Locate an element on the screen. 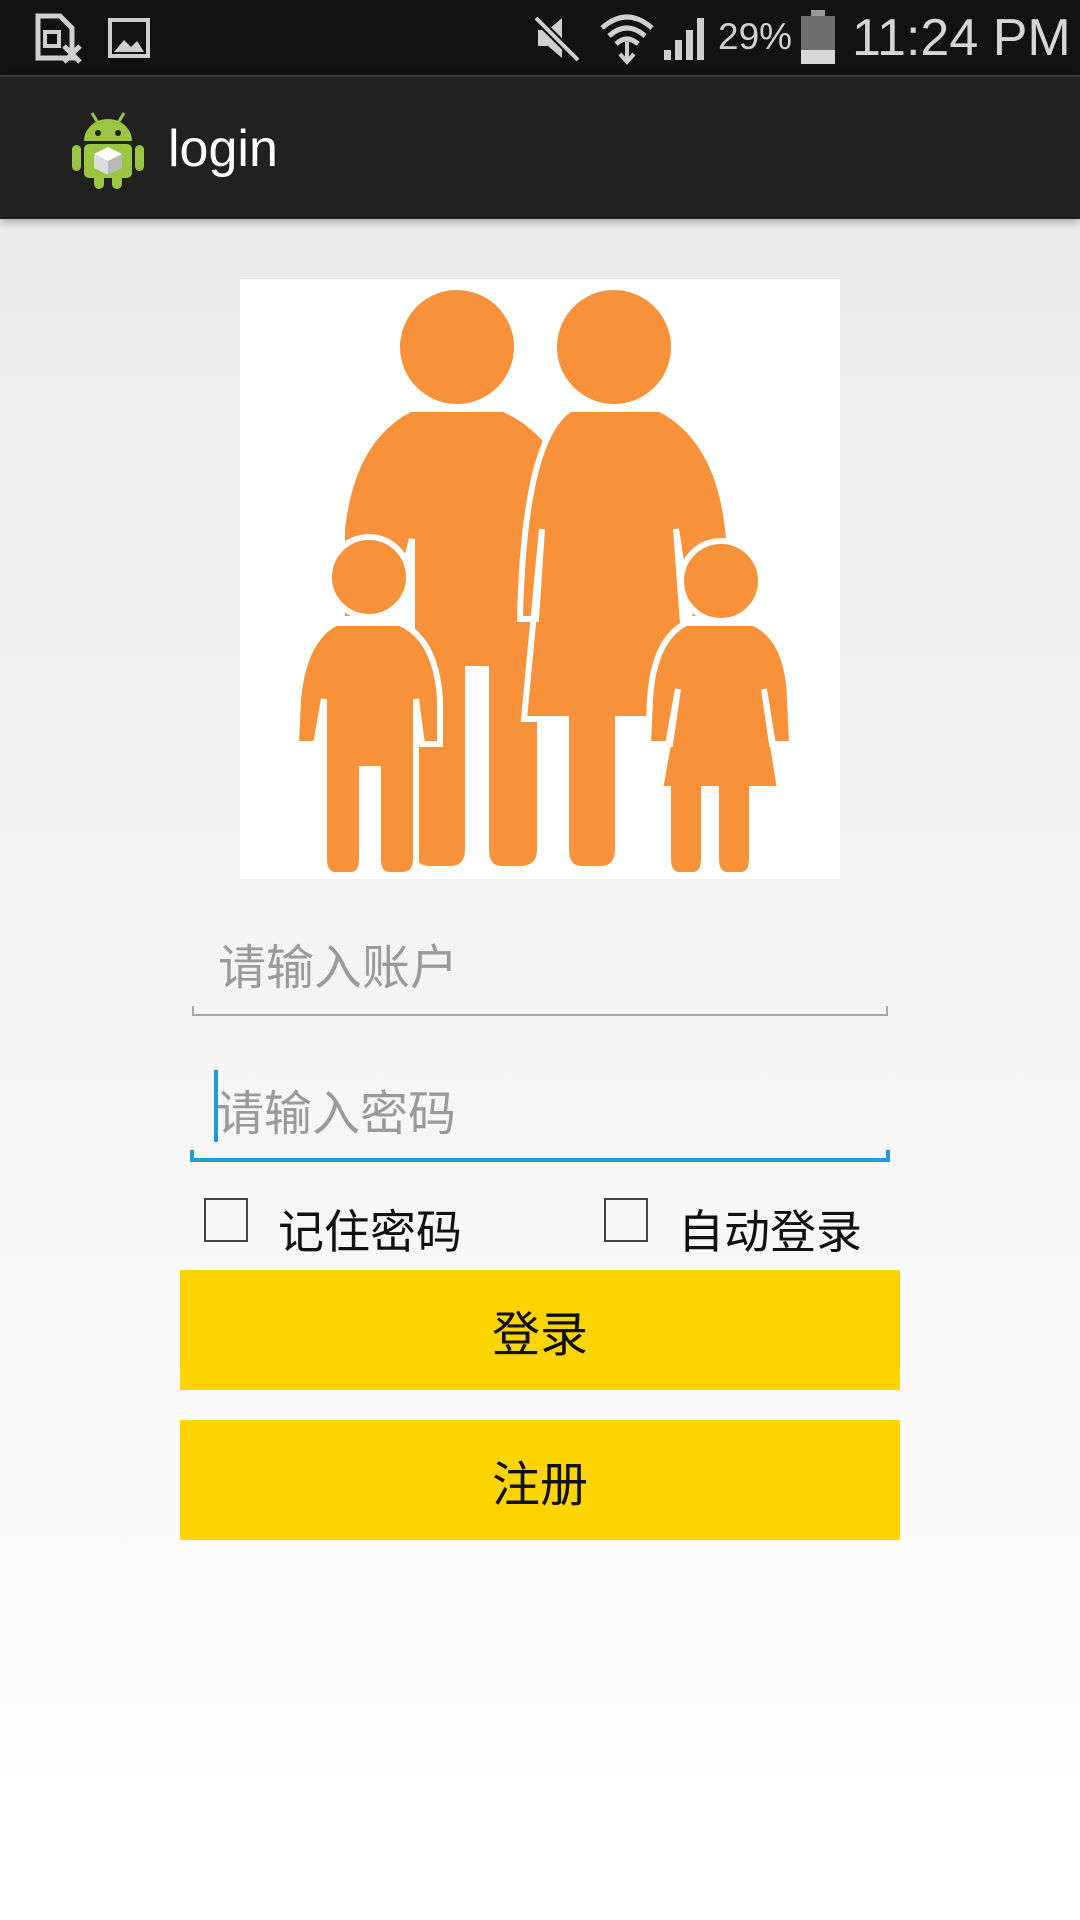  auto-login-label: 自动登录 is located at coordinates (770, 1229).